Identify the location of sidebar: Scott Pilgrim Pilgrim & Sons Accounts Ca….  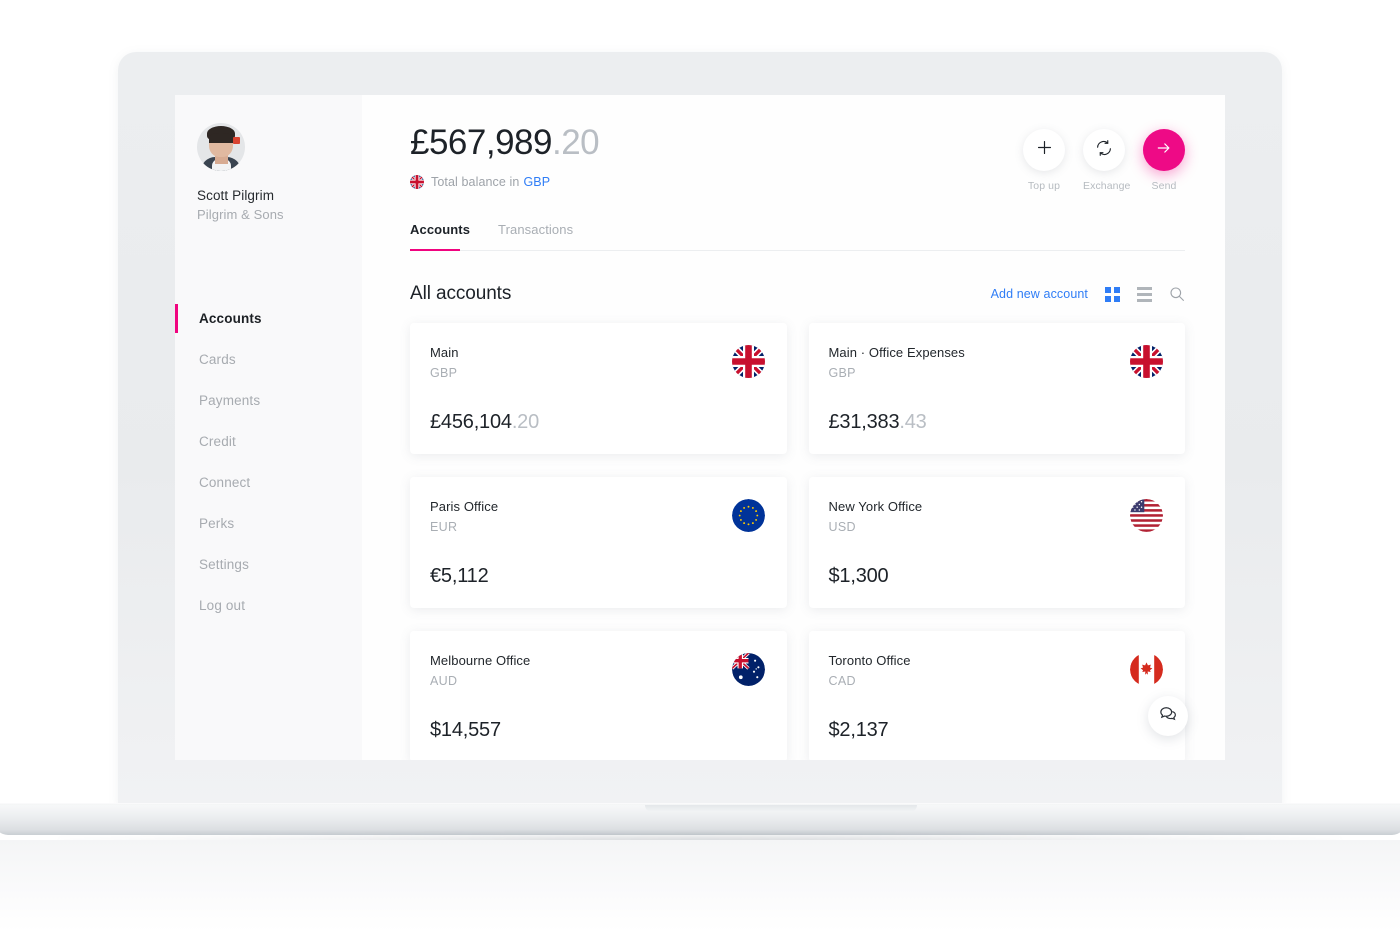
(268, 427).